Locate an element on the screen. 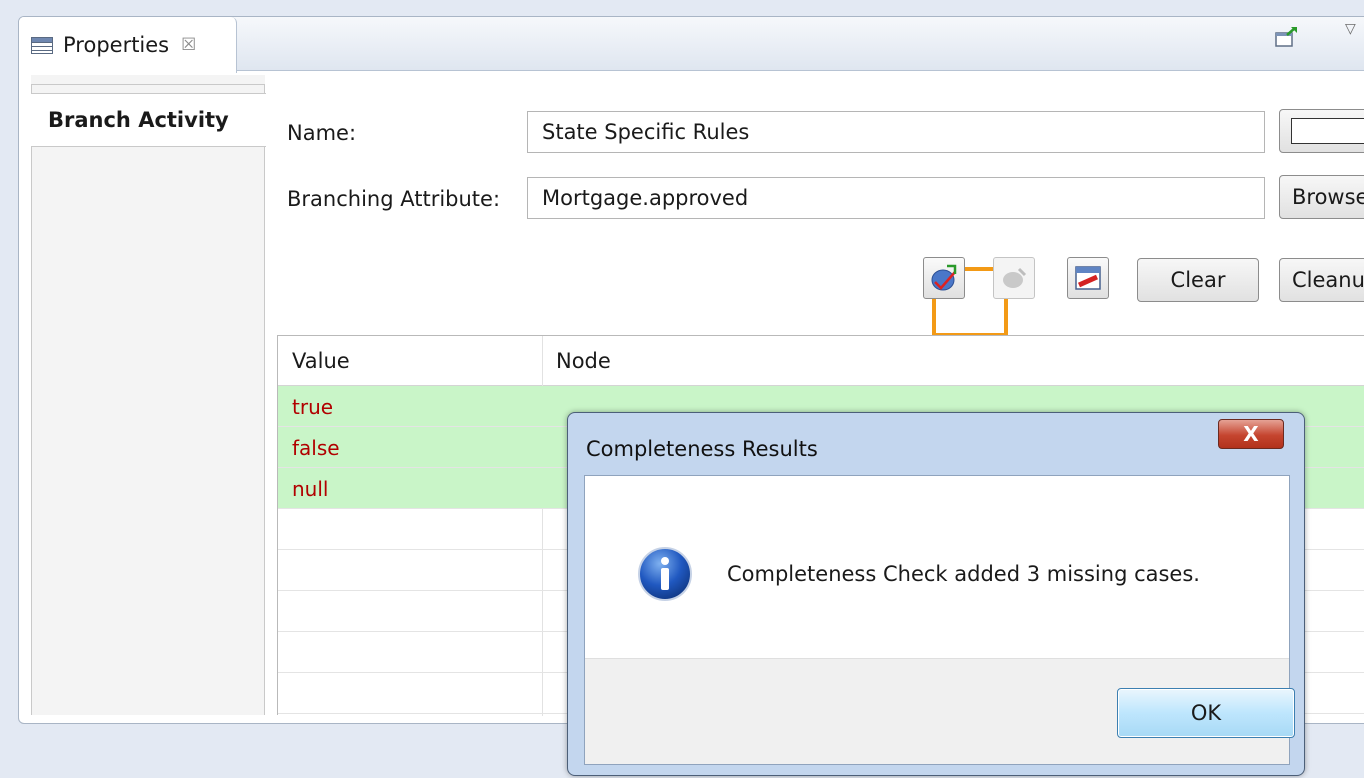 The image size is (1364, 778). table-header: Value Node is located at coordinates (821, 361).